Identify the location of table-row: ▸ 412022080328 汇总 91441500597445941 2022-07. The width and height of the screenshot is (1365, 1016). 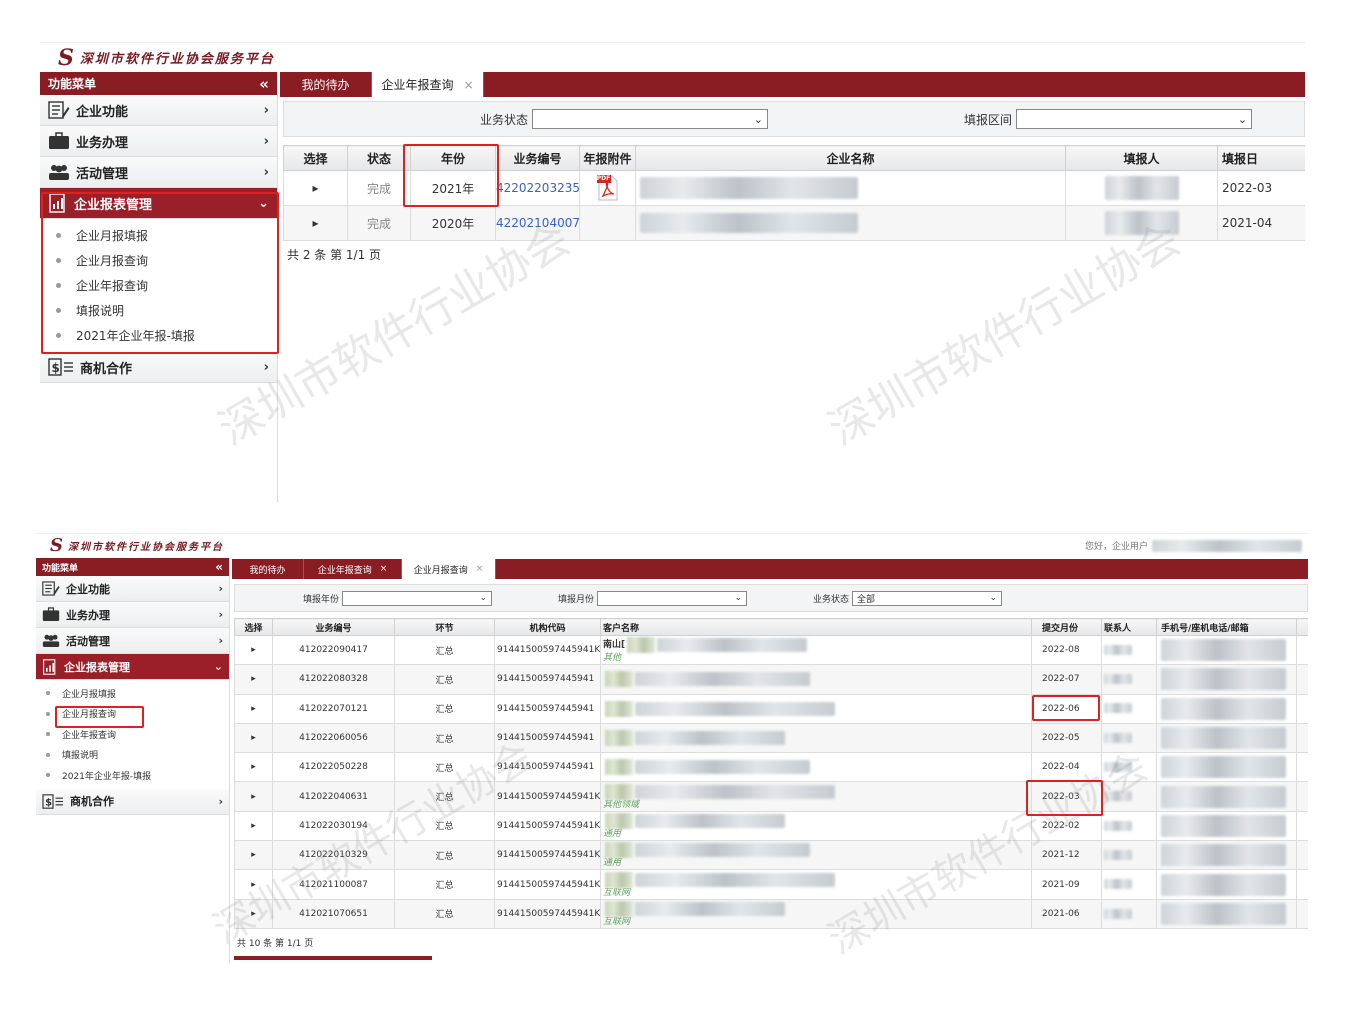
(771, 679).